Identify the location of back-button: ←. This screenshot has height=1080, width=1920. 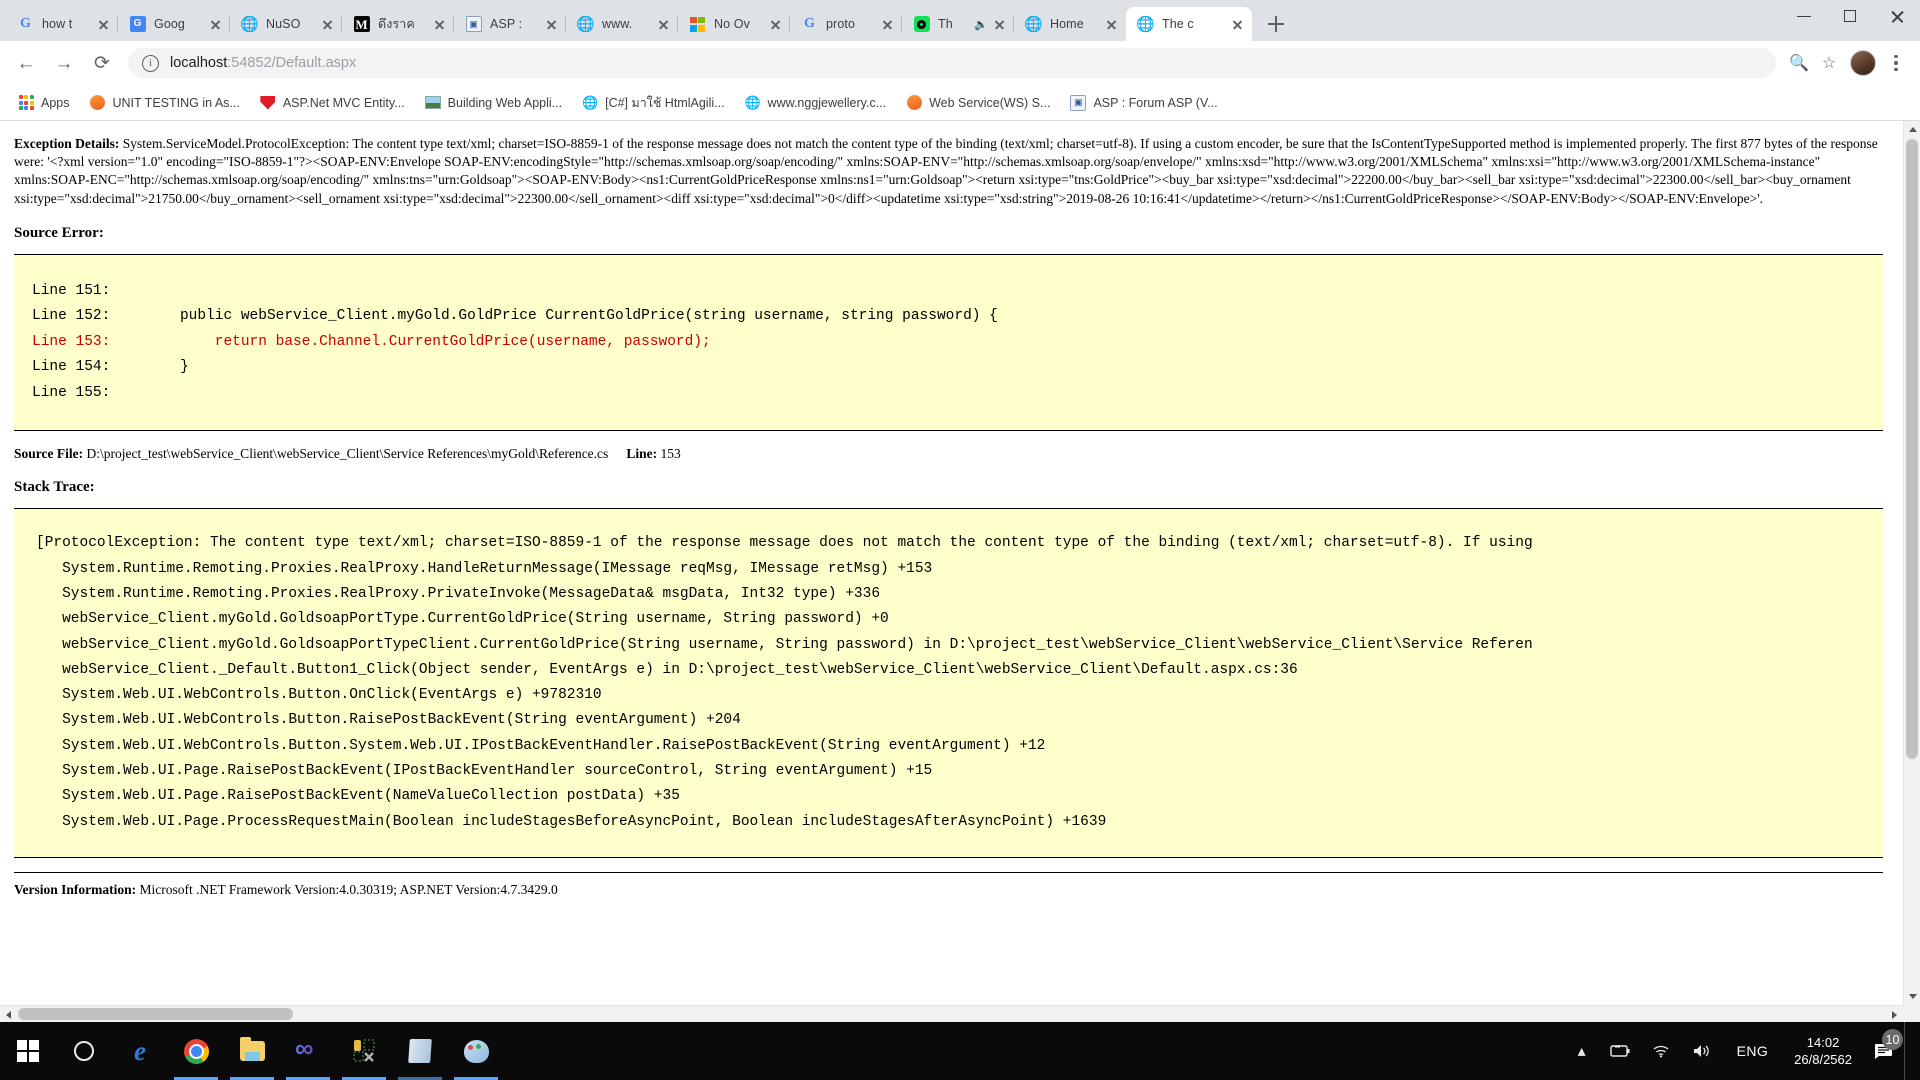
(26, 63).